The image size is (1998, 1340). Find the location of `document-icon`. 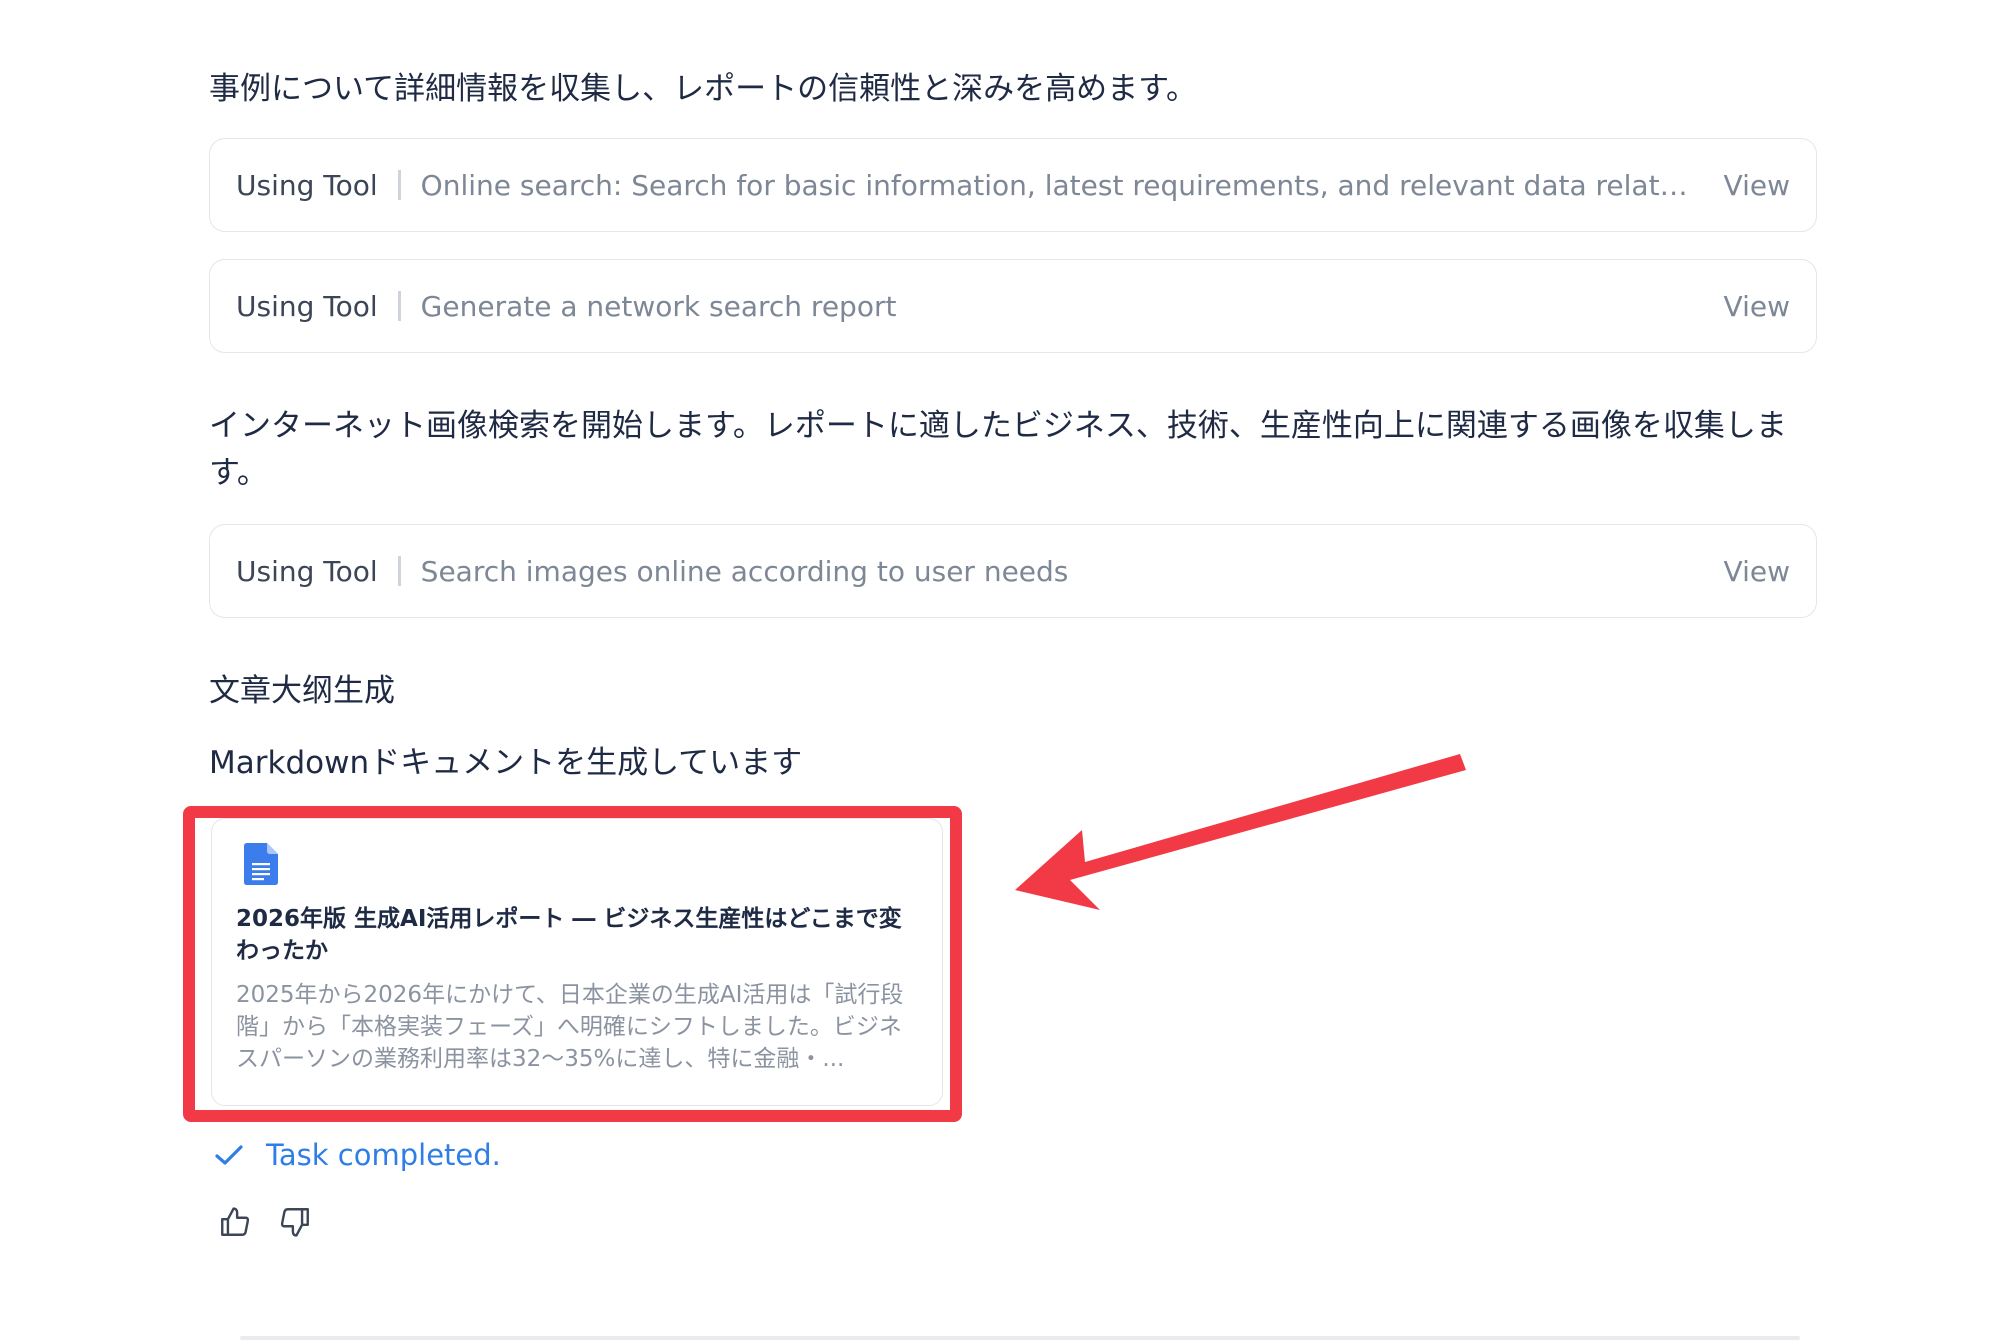

document-icon is located at coordinates (261, 864).